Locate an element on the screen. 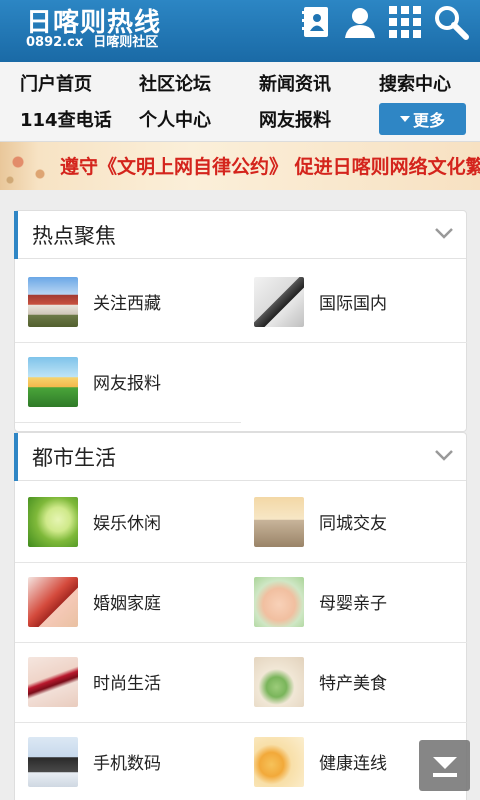  grid-item-label: 关注西藏 is located at coordinates (127, 304).